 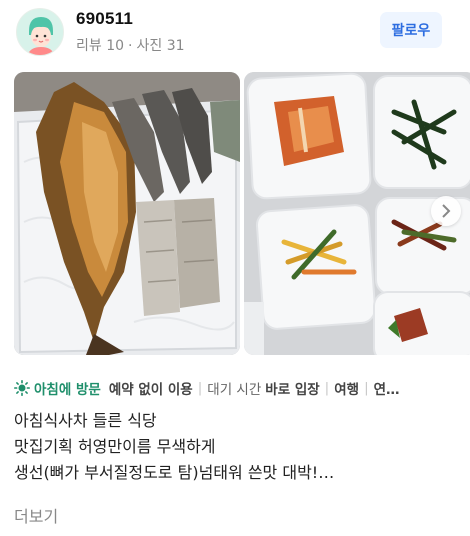 What do you see at coordinates (347, 390) in the screenshot?
I see `purpose-tag: 여행` at bounding box center [347, 390].